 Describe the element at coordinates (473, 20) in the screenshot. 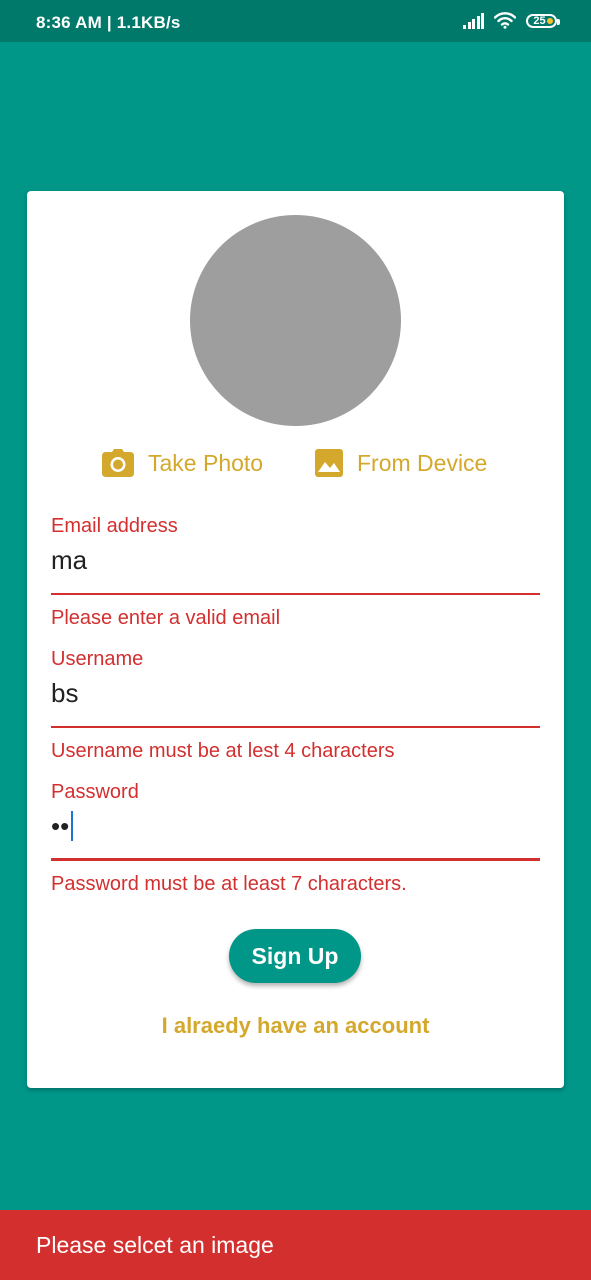

I see `signal-icon` at that location.